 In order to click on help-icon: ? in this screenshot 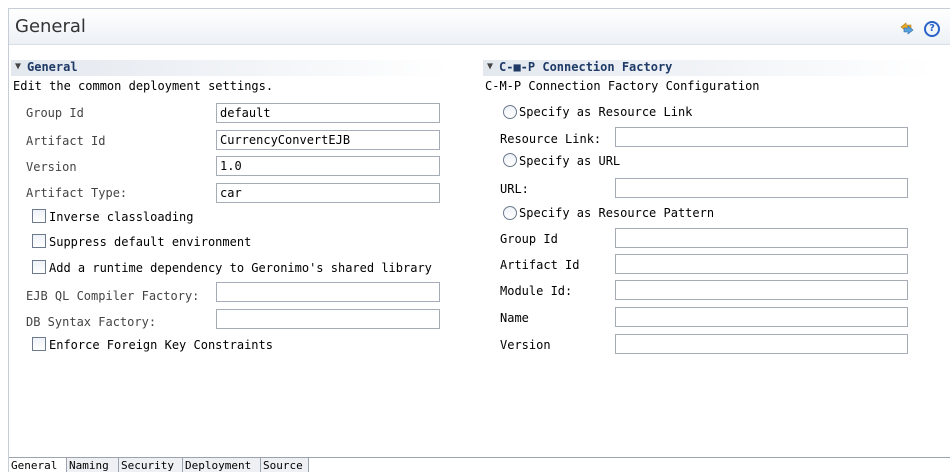, I will do `click(932, 29)`.